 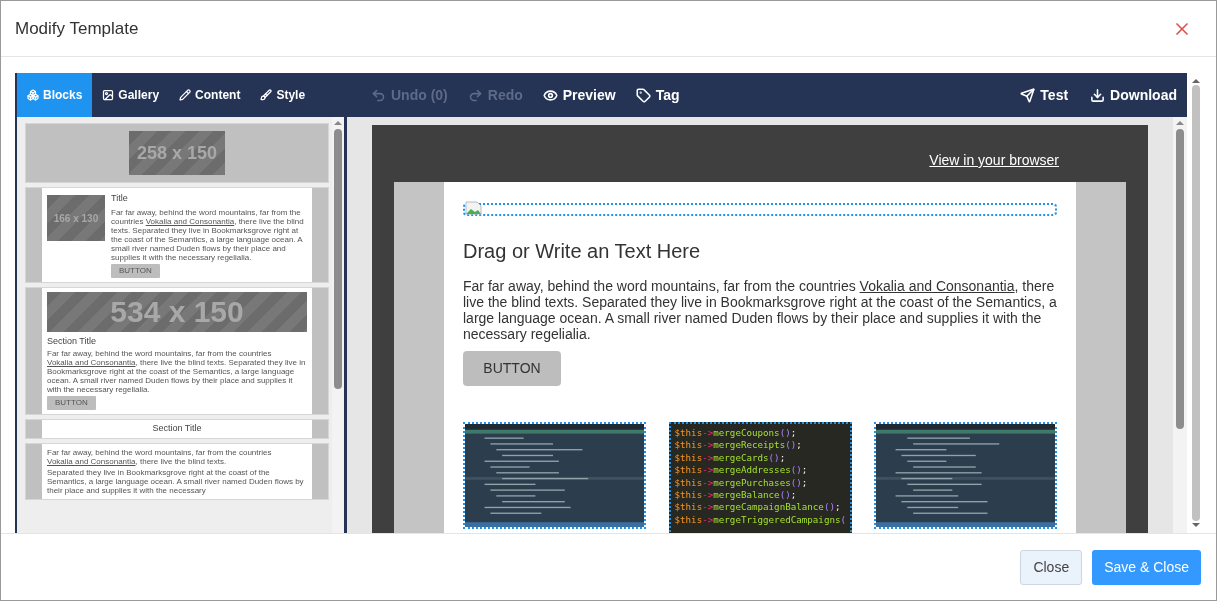 I want to click on toolbar-button: Test, so click(x=1044, y=95).